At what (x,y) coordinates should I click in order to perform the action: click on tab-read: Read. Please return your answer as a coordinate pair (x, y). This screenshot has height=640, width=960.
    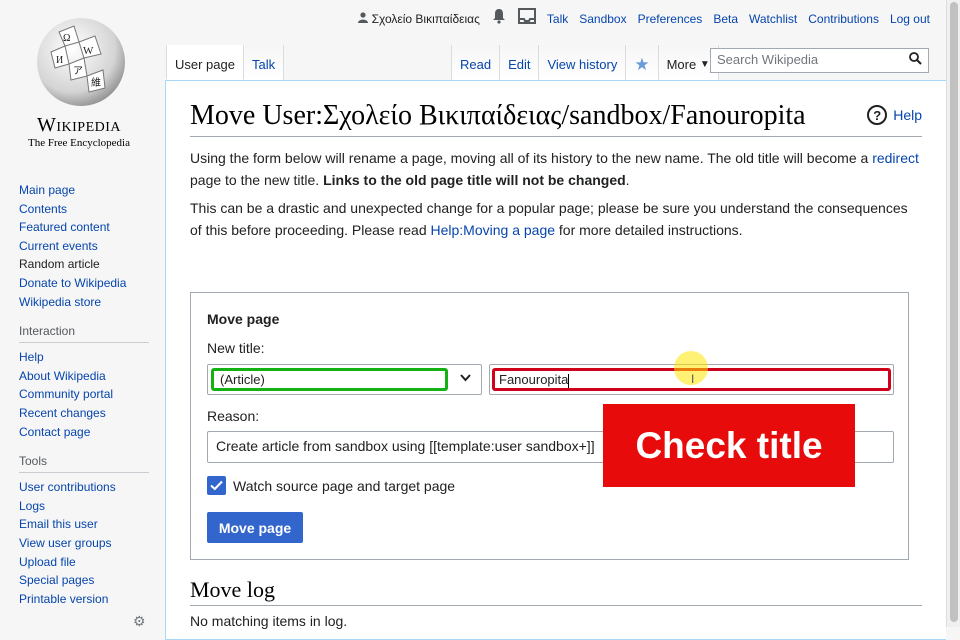
    Looking at the image, I should click on (476, 62).